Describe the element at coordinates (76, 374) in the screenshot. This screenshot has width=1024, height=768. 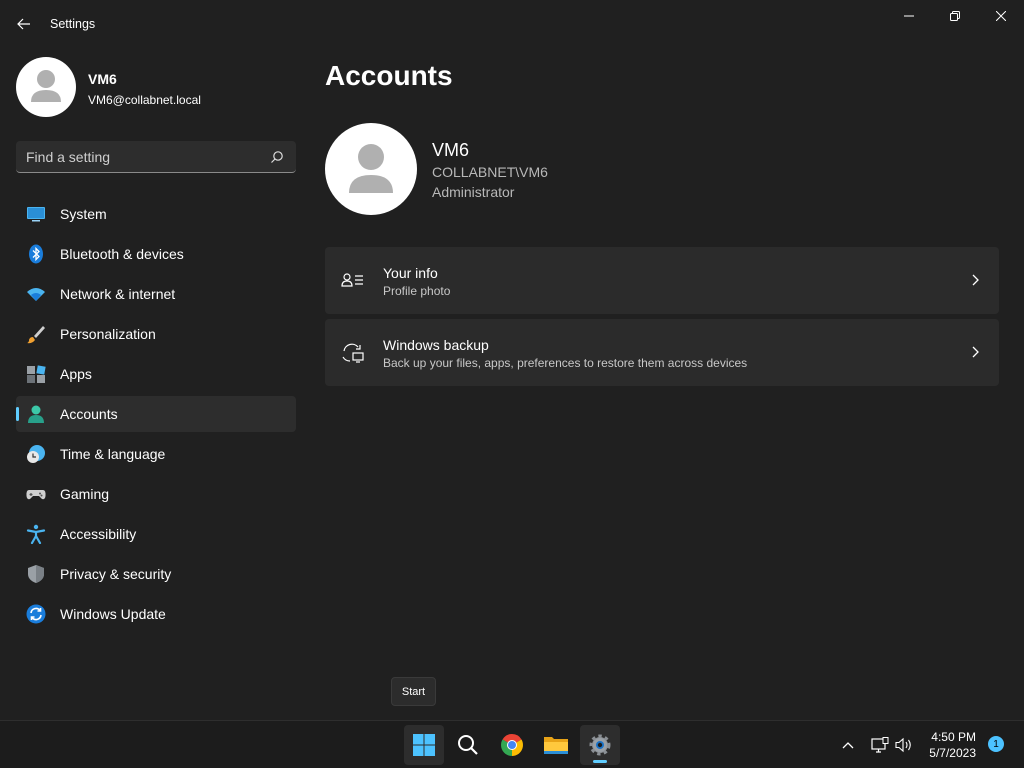
I see `sidebar-item-label: Apps` at that location.